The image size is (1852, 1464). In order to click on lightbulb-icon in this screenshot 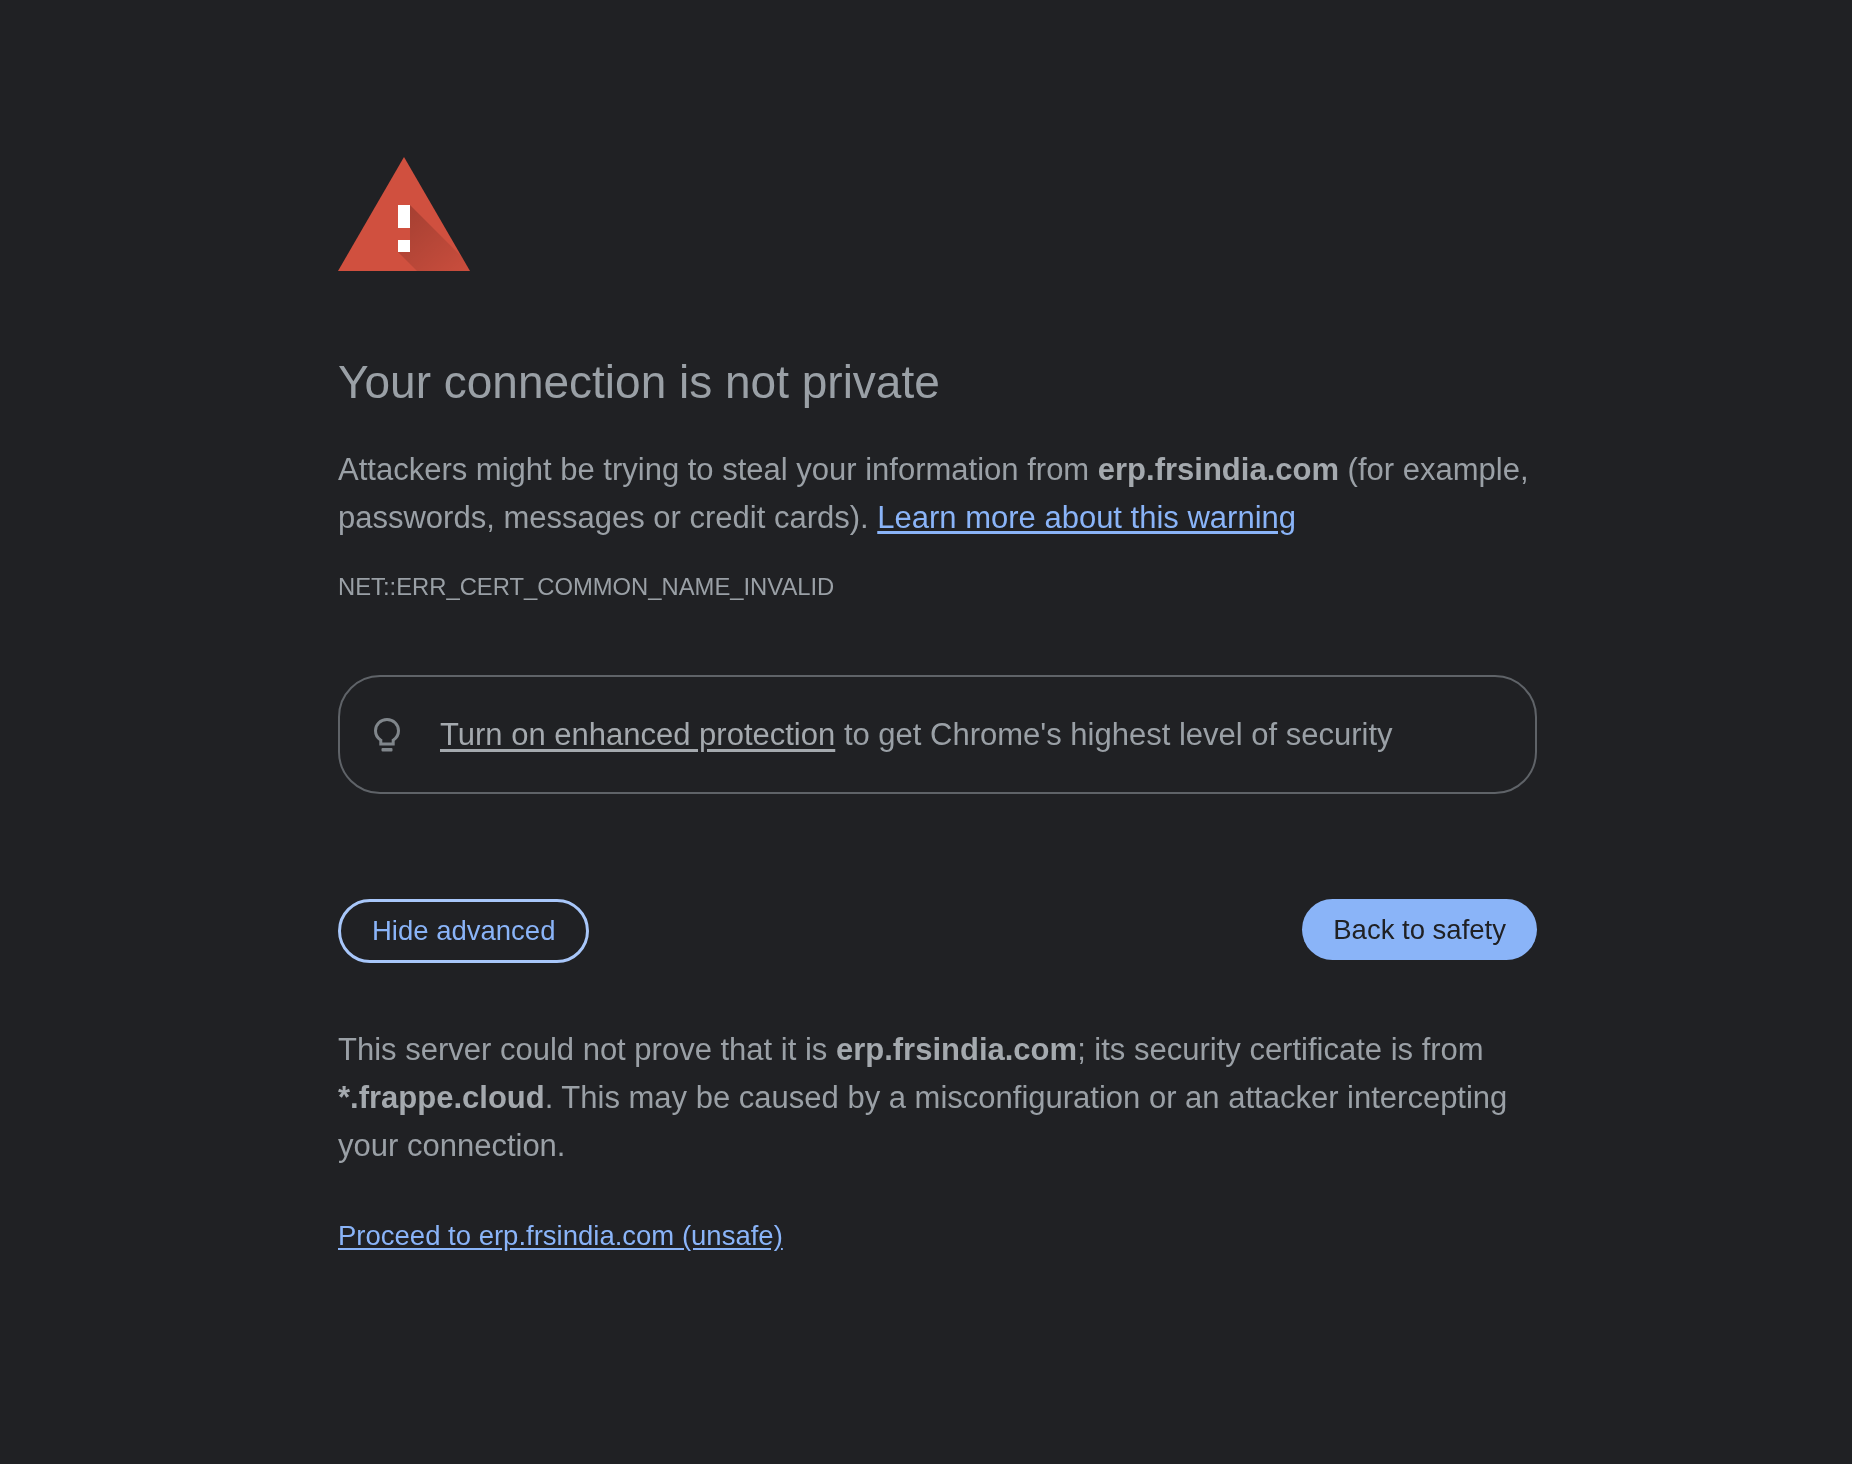, I will do `click(387, 734)`.